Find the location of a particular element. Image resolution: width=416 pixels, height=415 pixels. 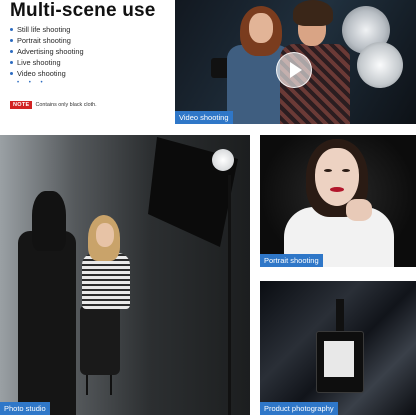

list-item: Video shooting is located at coordinates (47, 73).